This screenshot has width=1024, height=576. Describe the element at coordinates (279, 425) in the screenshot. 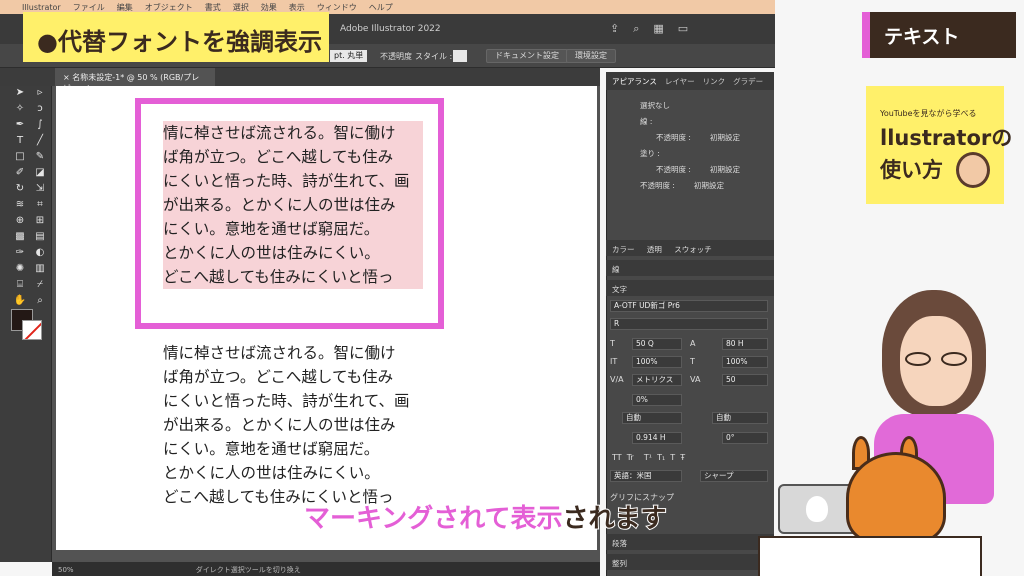

I see `text-line: が出来る。とかくに人の世は住み` at that location.